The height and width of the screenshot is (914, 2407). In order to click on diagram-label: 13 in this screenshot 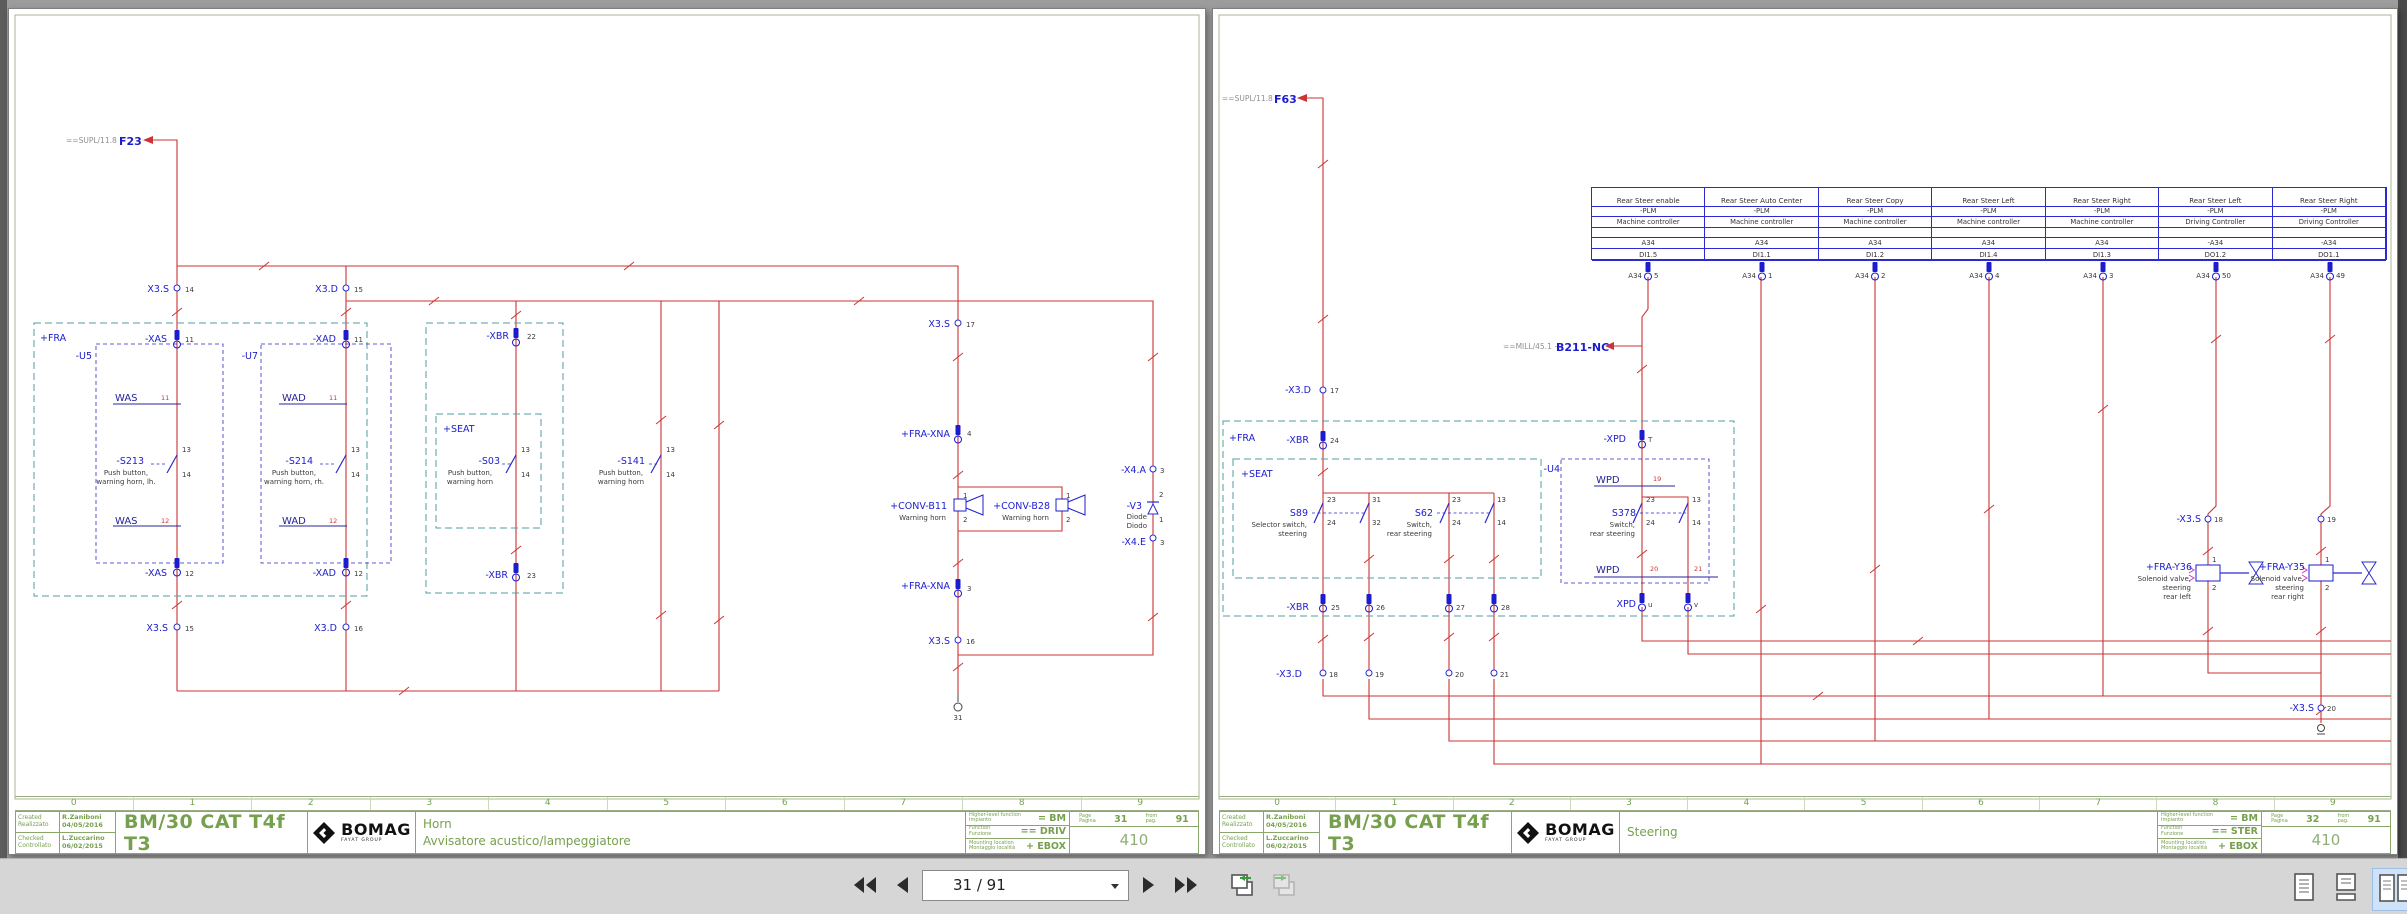, I will do `click(1501, 500)`.